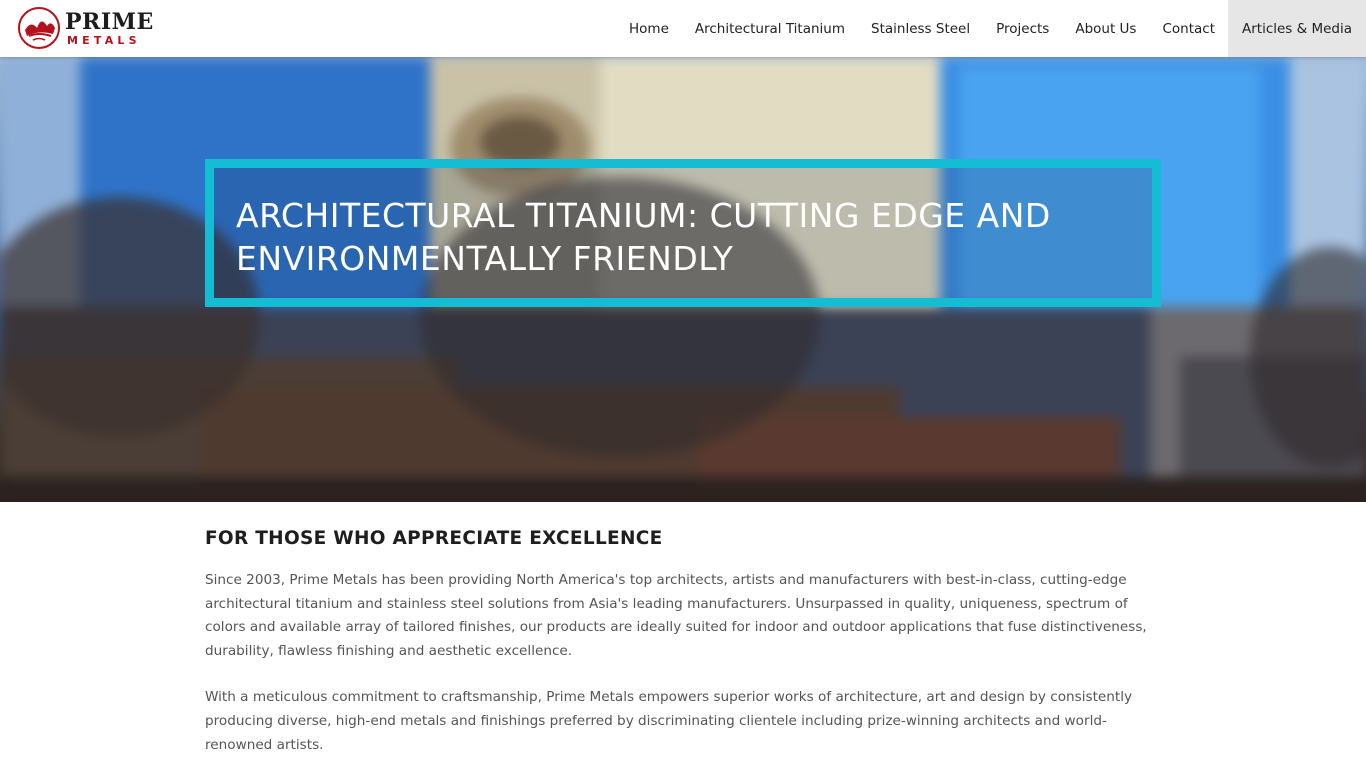 The height and width of the screenshot is (768, 1366). Describe the element at coordinates (1105, 28) in the screenshot. I see `nav-about-us: About Us` at that location.